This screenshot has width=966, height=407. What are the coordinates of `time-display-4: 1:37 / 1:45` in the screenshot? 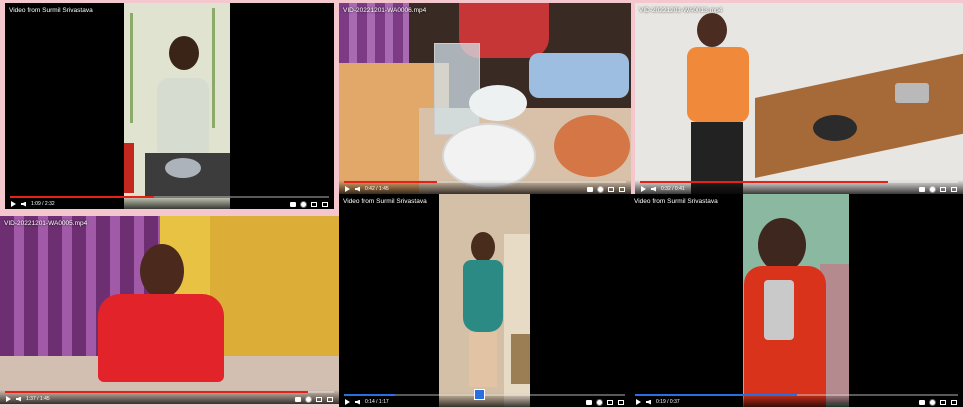 It's located at (38, 399).